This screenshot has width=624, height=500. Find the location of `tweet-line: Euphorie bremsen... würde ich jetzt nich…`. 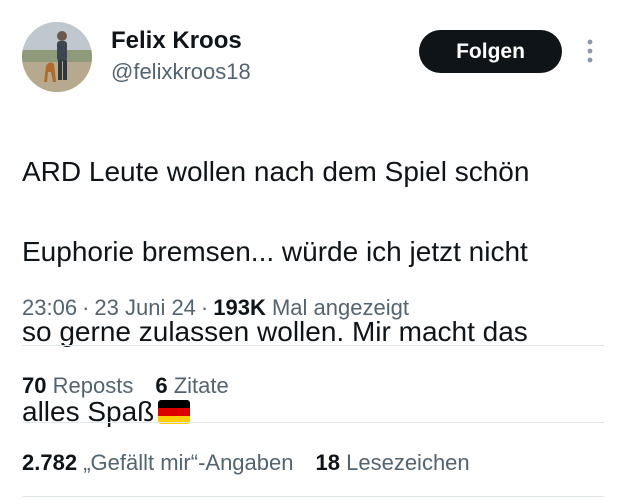

tweet-line: Euphorie bremsen... würde ich jetzt nich… is located at coordinates (275, 251).